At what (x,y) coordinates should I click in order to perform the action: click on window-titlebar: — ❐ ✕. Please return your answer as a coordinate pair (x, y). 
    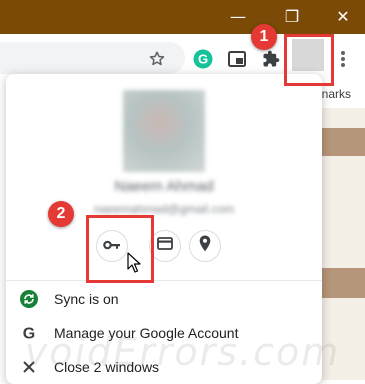
    Looking at the image, I should click on (182, 17).